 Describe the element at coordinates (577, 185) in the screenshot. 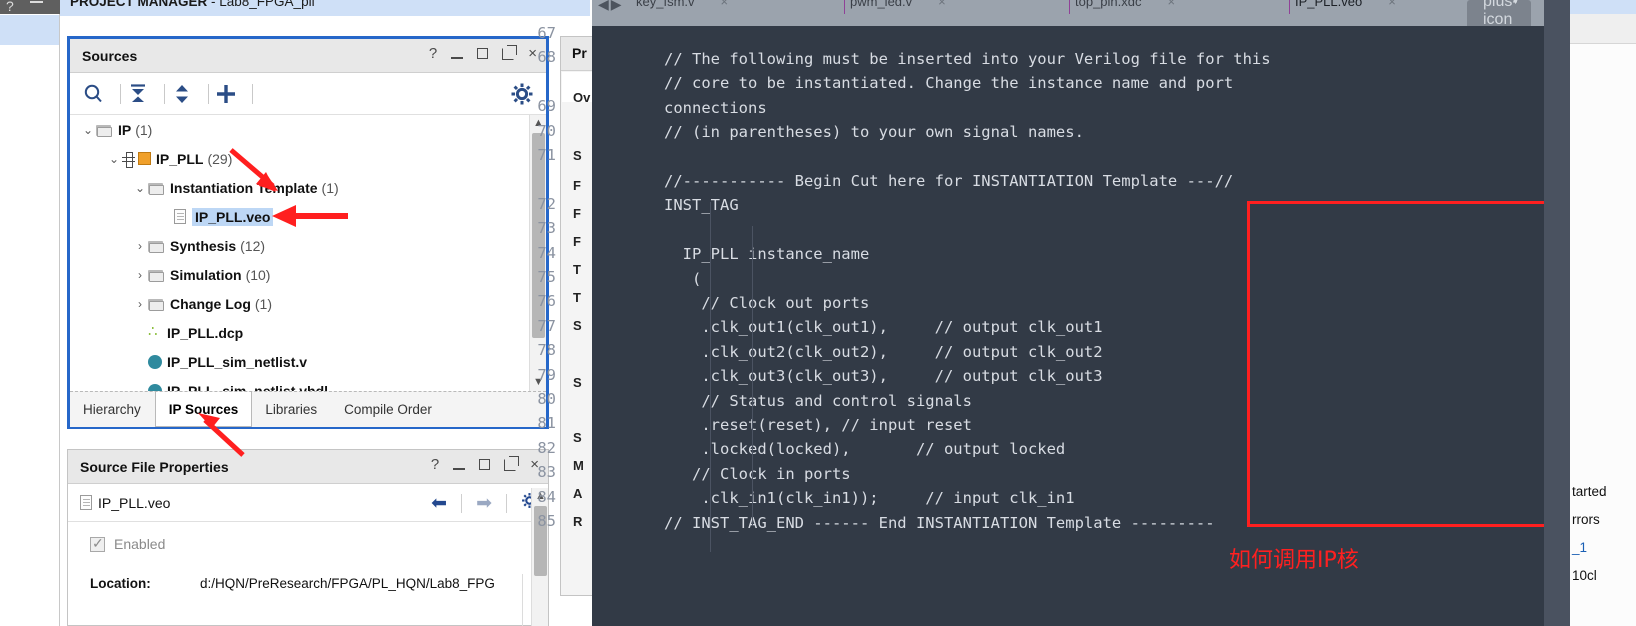

I see `occluded-fragment-2: F` at that location.